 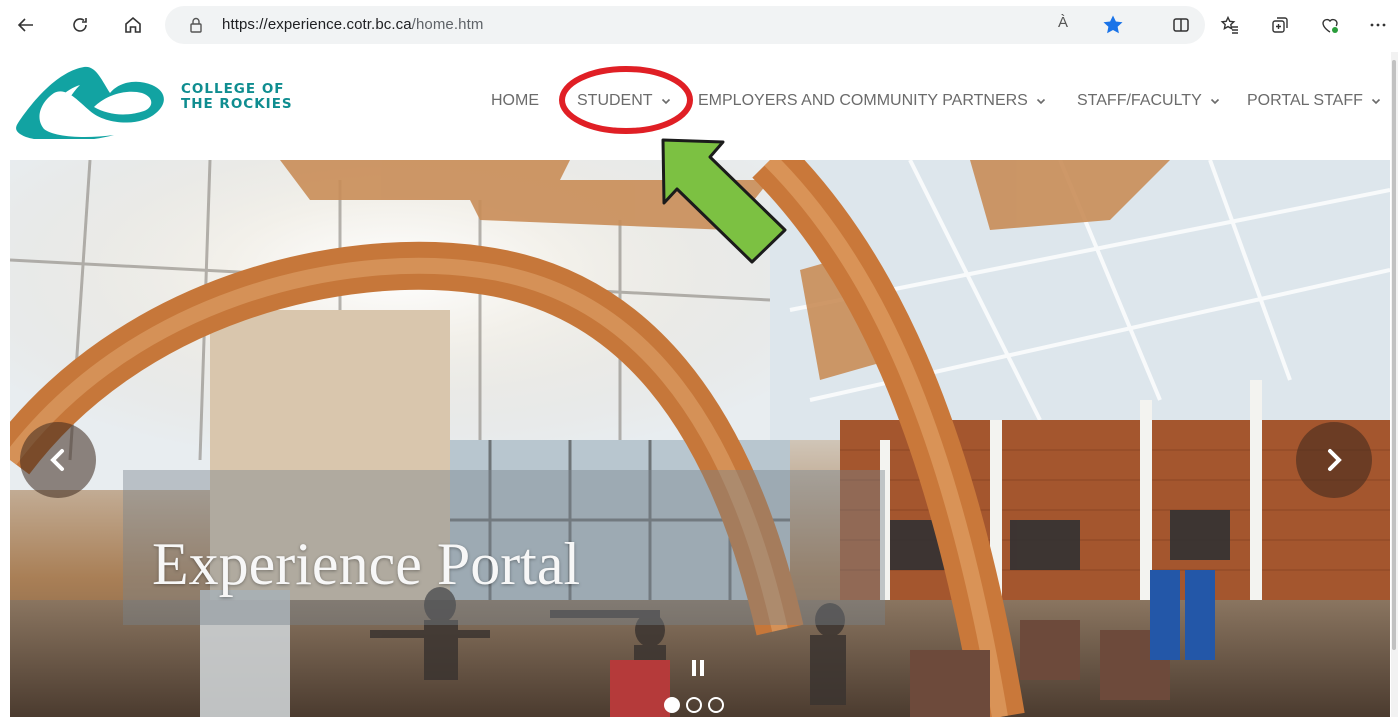 I want to click on split-screen-icon, so click(x=1181, y=25).